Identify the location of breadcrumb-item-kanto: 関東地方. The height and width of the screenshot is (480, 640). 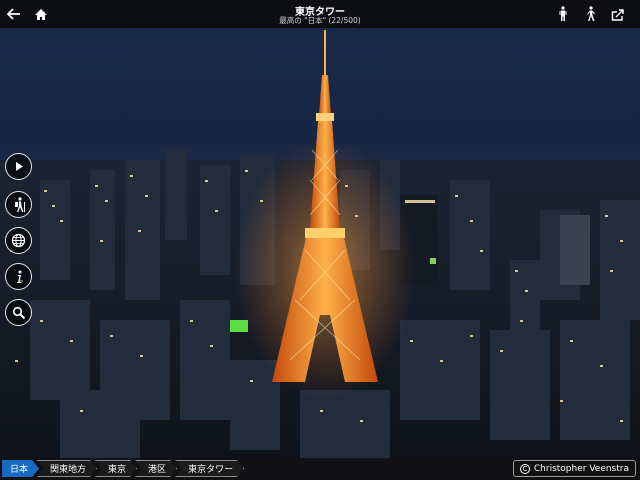
(67, 468).